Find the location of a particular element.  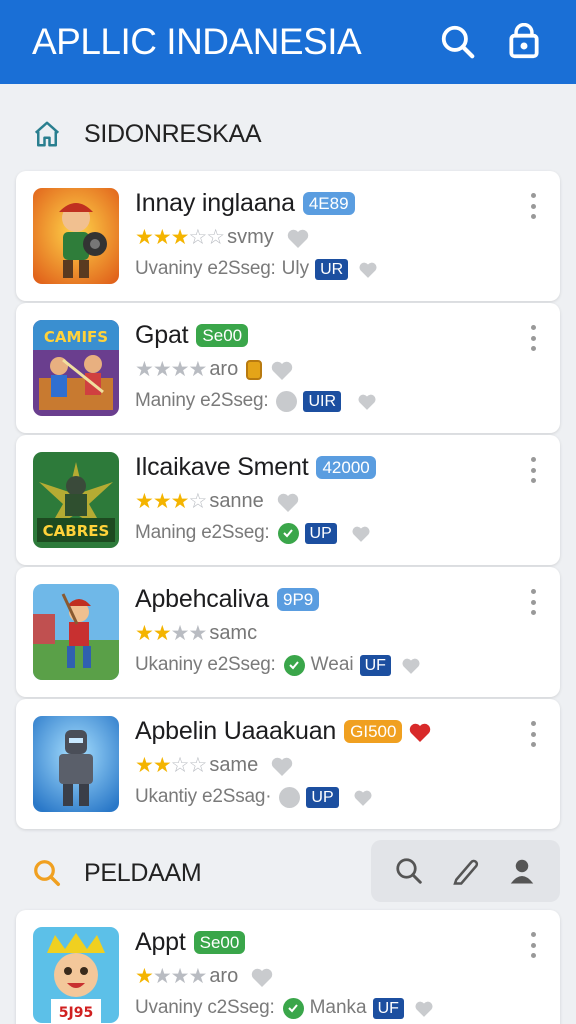

app-badge: 4E89 is located at coordinates (328, 203).